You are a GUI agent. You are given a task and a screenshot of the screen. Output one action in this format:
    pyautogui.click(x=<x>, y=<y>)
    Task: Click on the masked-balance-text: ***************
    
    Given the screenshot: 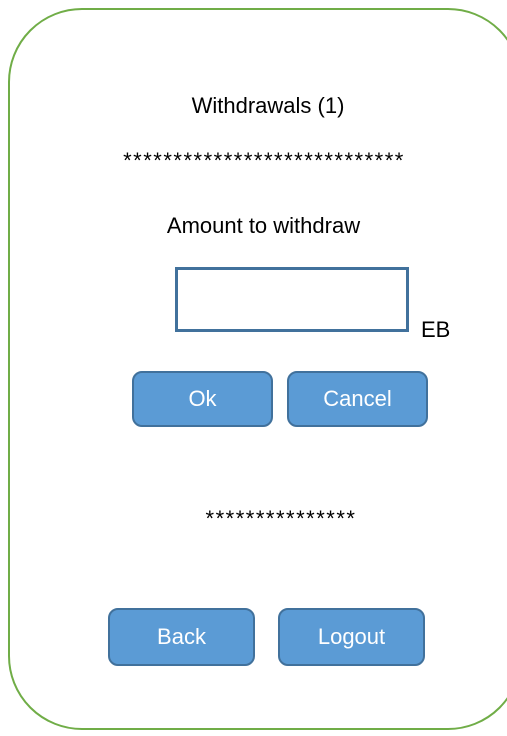 What is the action you would take?
    pyautogui.click(x=281, y=518)
    